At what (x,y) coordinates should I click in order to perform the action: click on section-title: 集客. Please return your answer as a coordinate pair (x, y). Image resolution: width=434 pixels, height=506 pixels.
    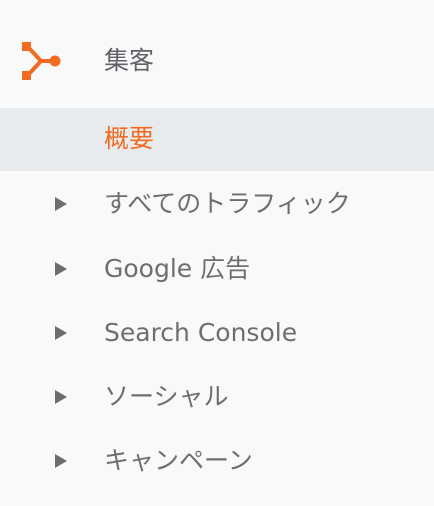
    Looking at the image, I should click on (129, 60).